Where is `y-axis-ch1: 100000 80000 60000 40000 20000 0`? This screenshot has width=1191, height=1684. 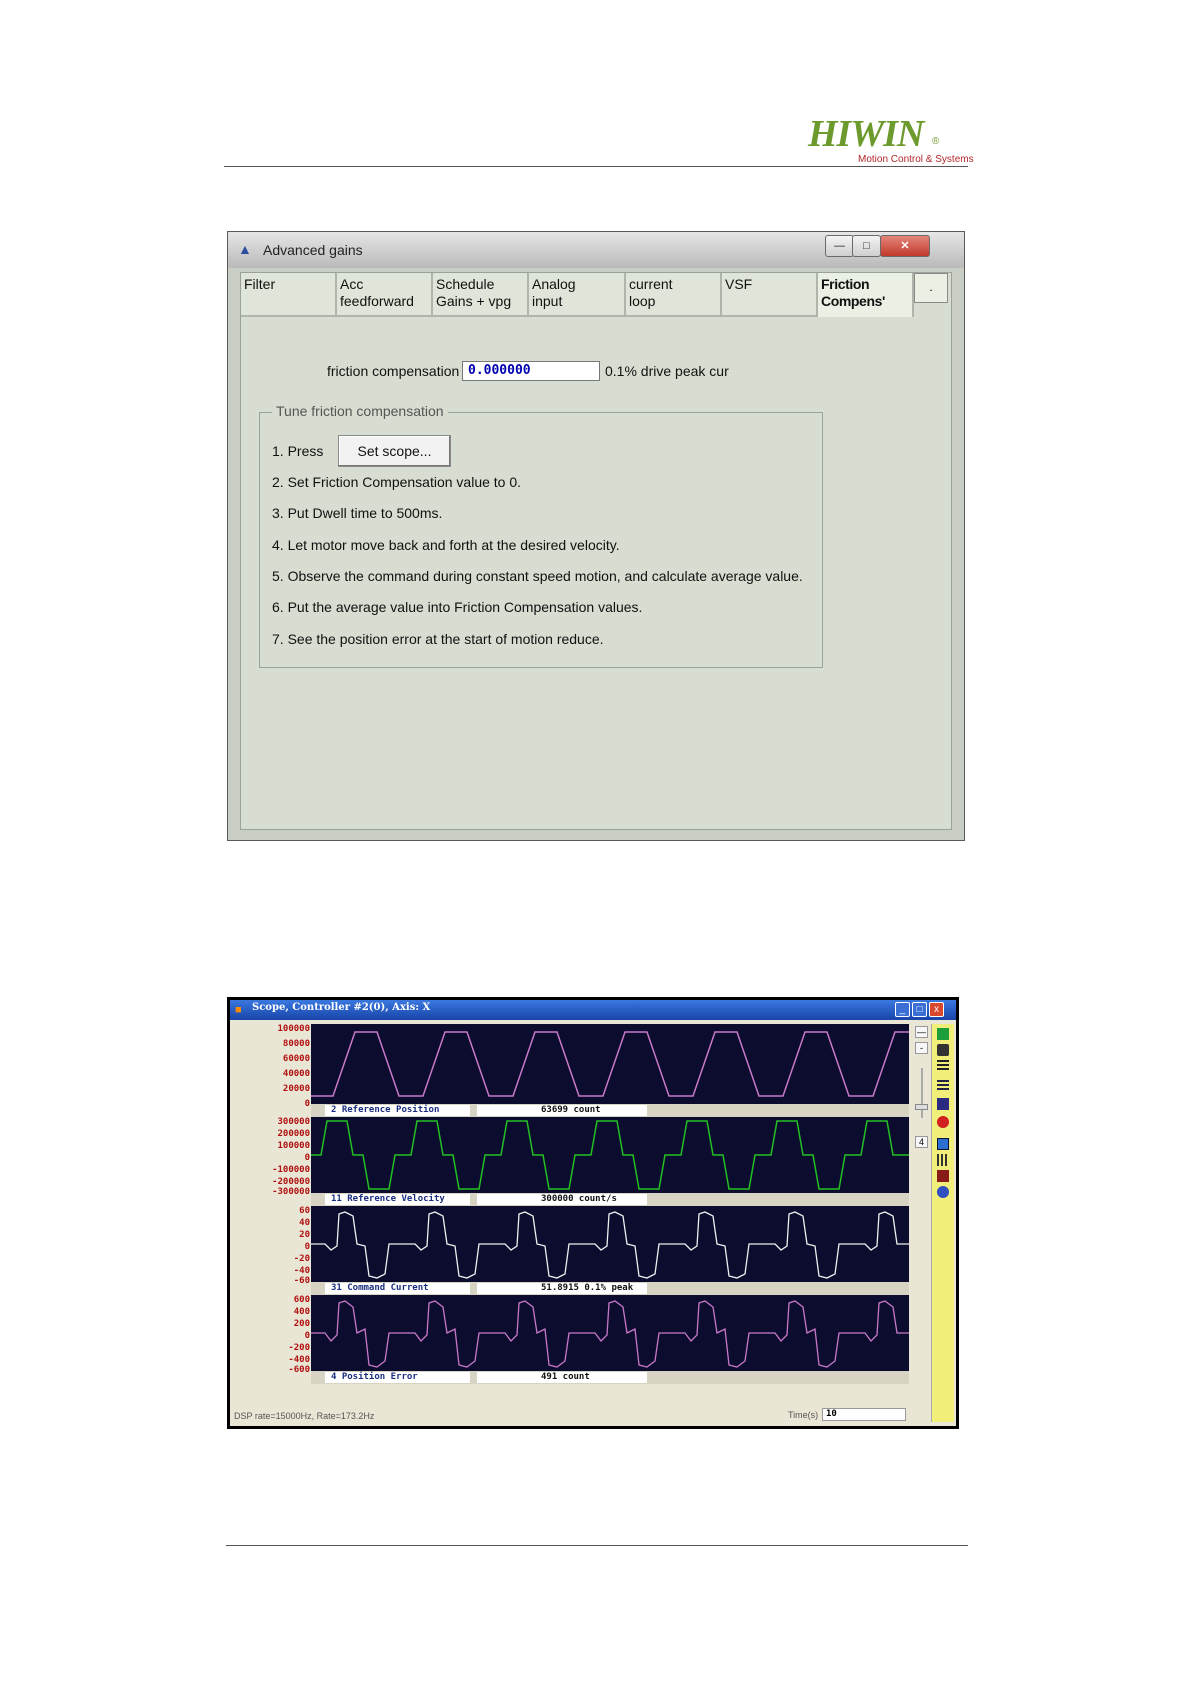
y-axis-ch1: 100000 80000 60000 40000 20000 0 is located at coordinates (270, 1066).